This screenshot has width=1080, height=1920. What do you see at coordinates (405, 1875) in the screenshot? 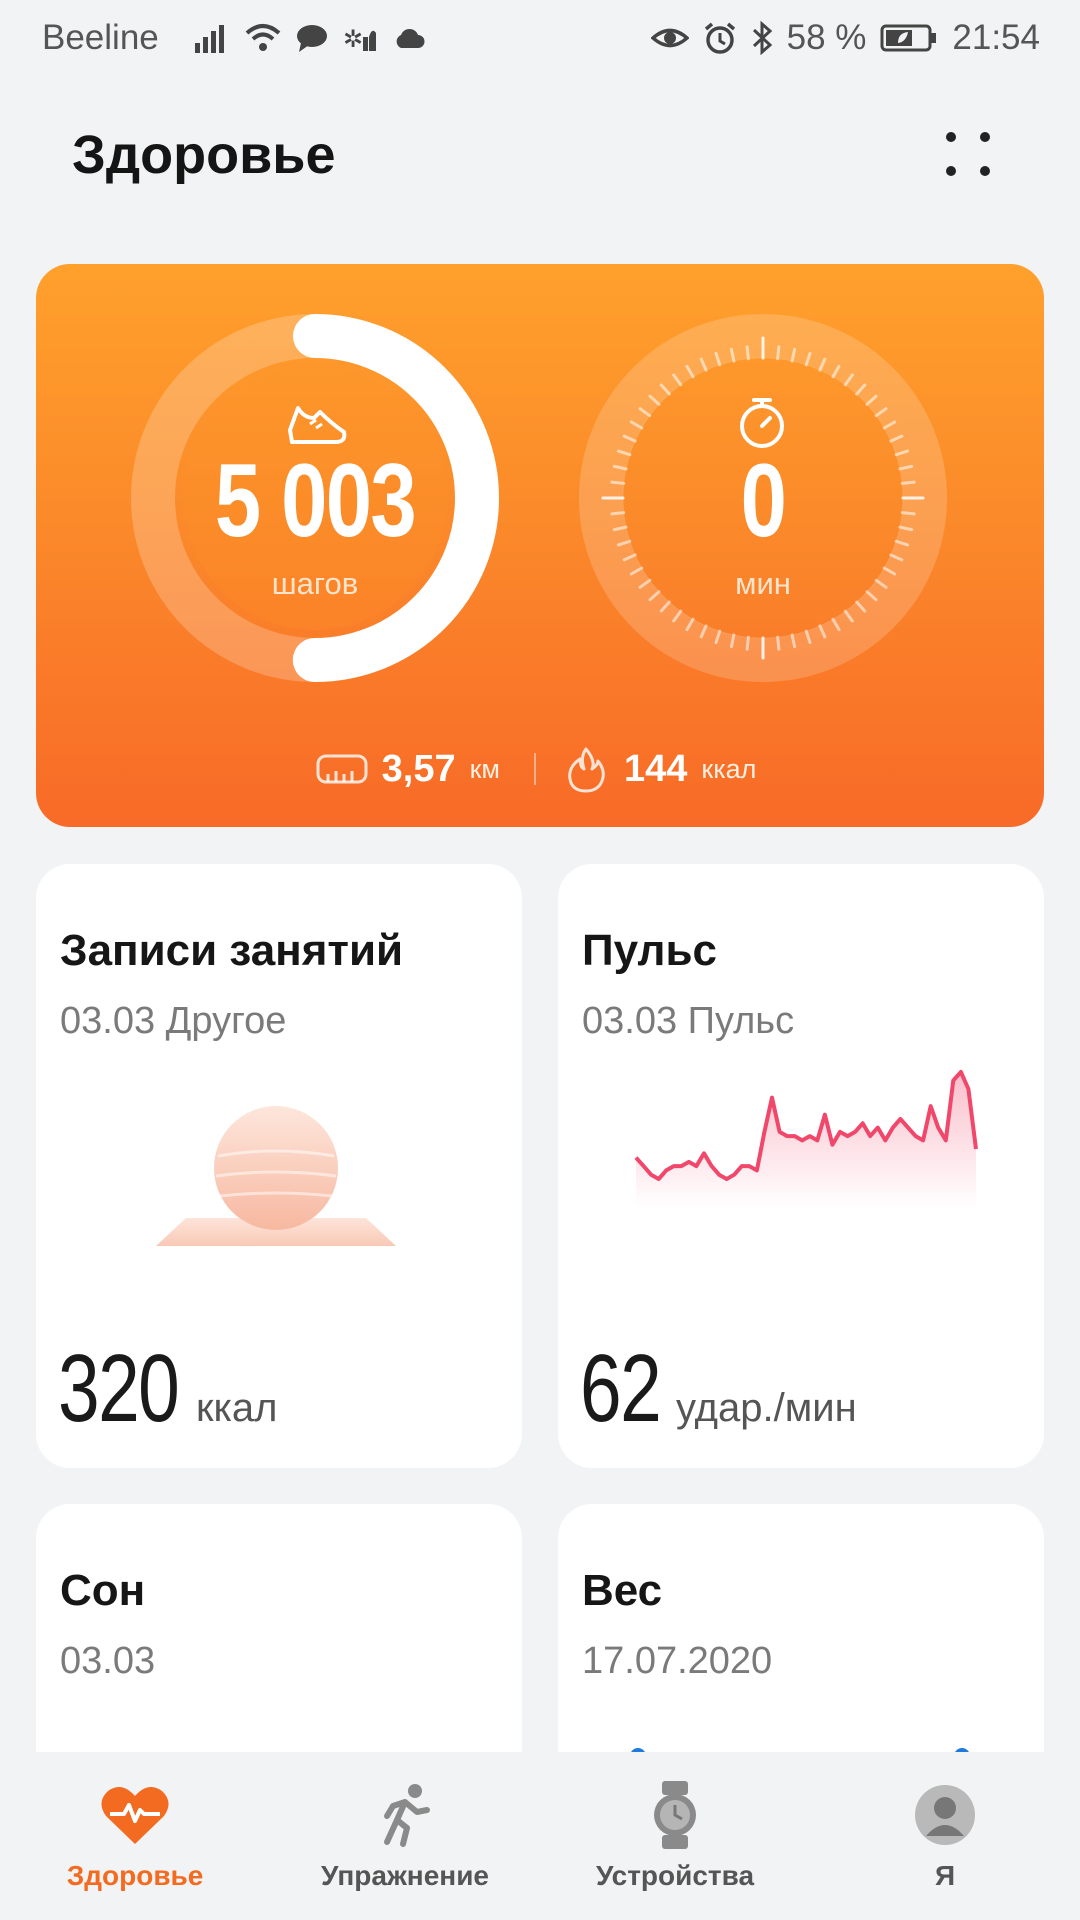
I see `nav-label: Упражнение` at bounding box center [405, 1875].